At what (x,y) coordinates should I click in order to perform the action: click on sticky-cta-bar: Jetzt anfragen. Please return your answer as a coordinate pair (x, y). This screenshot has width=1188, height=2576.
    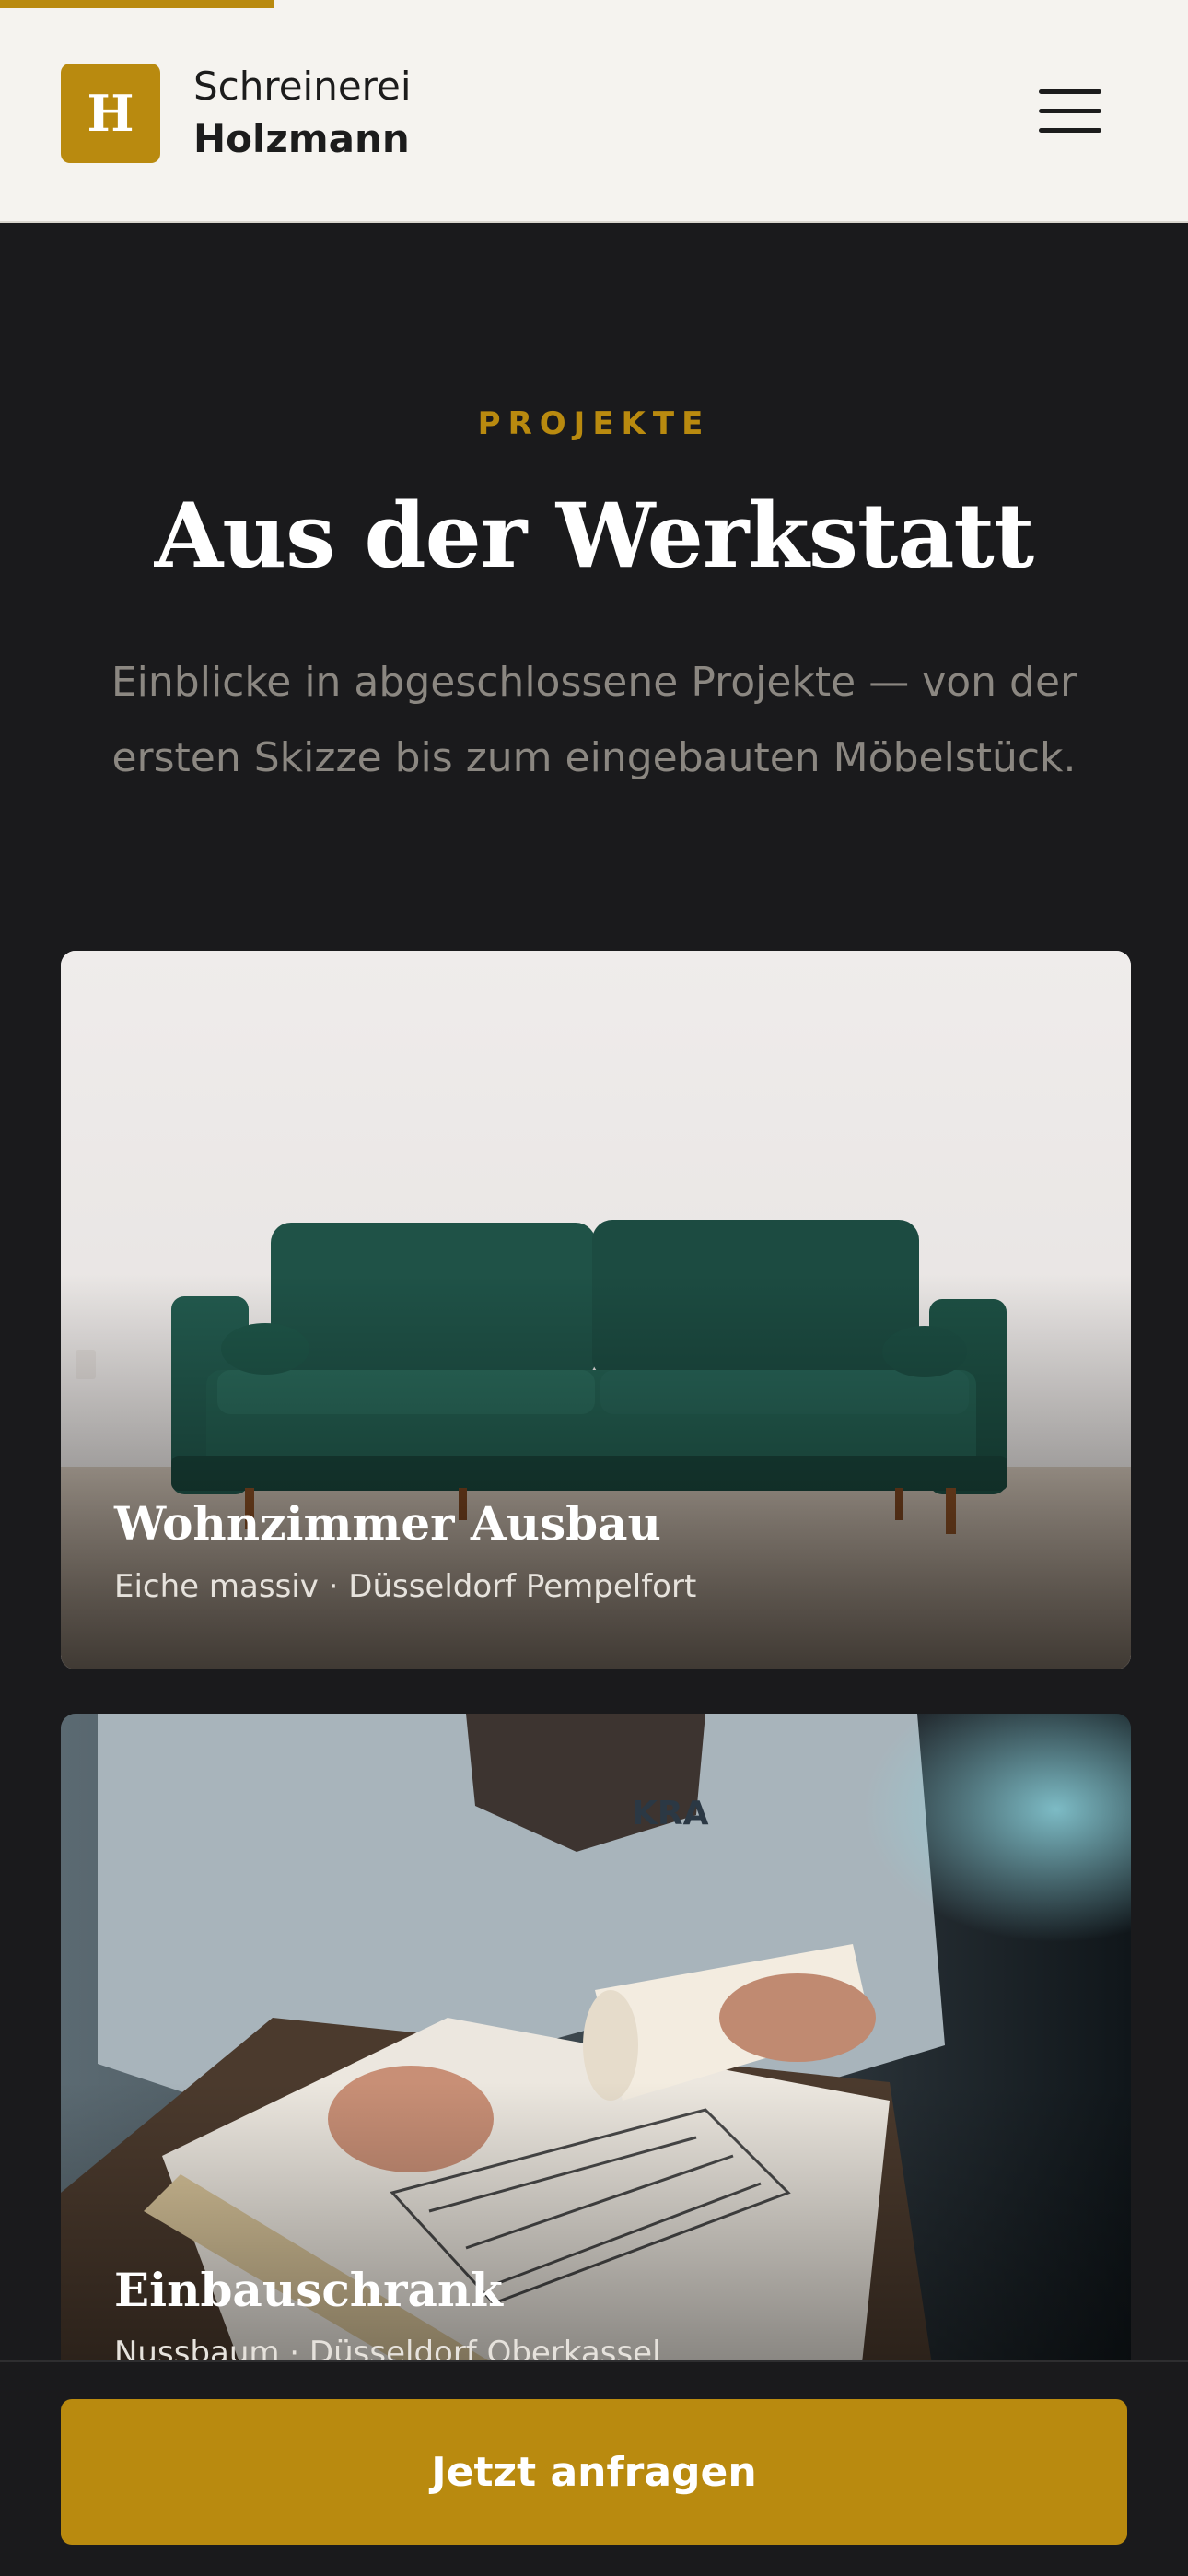
    Looking at the image, I should click on (594, 2468).